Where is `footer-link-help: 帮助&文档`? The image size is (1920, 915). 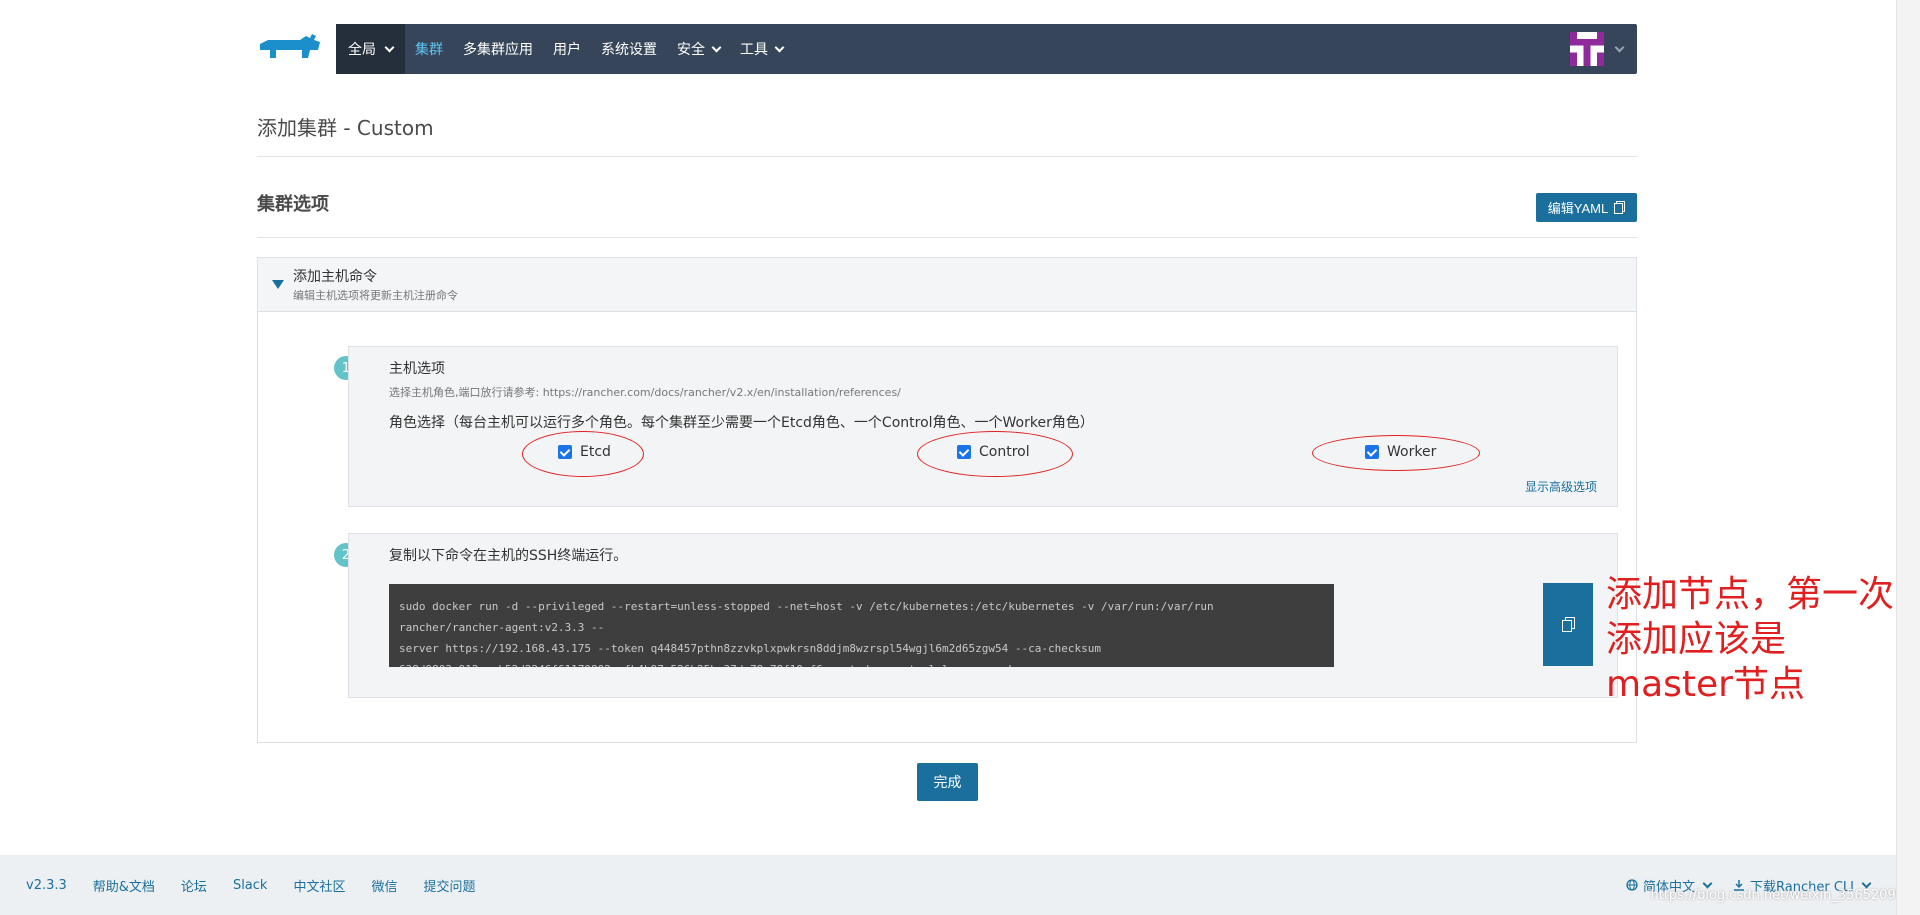
footer-link-help: 帮助&文档 is located at coordinates (124, 885).